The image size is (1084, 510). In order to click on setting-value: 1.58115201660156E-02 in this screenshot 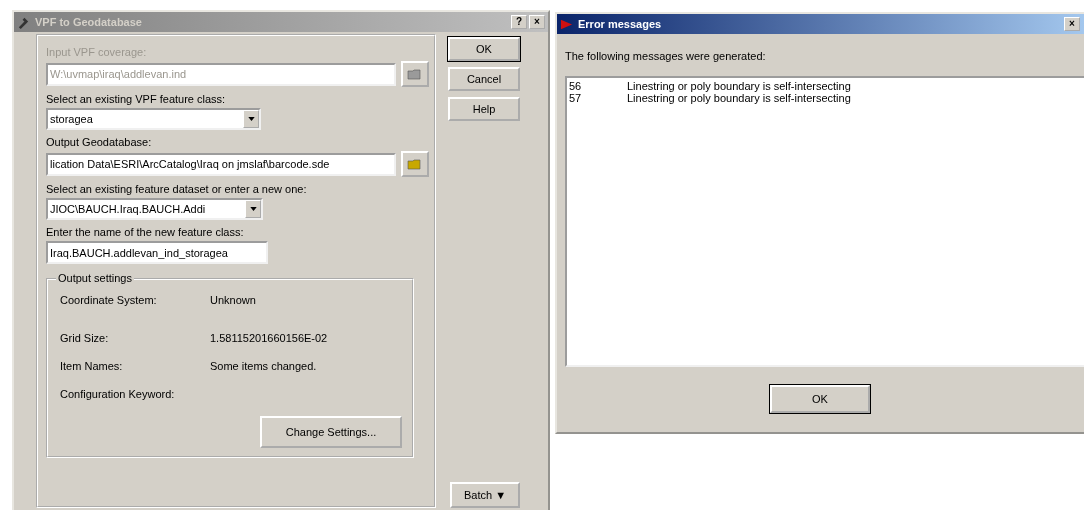, I will do `click(269, 338)`.